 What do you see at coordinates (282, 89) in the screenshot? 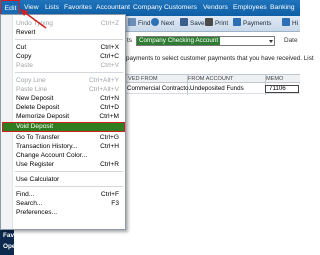
I see `memo-cell-outline` at bounding box center [282, 89].